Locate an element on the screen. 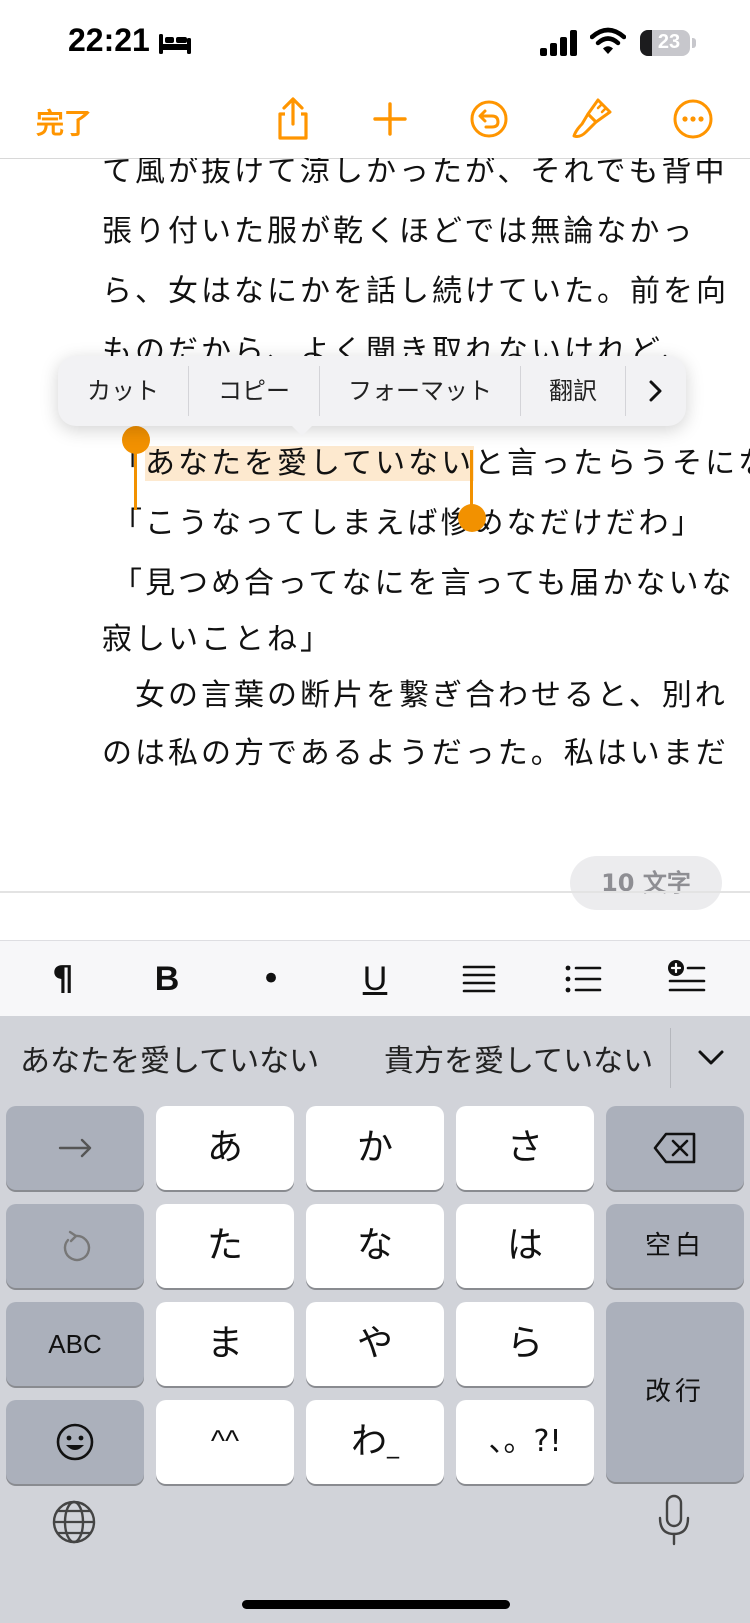 This screenshot has height=1623, width=750. chevron-right-icon is located at coordinates (655, 391).